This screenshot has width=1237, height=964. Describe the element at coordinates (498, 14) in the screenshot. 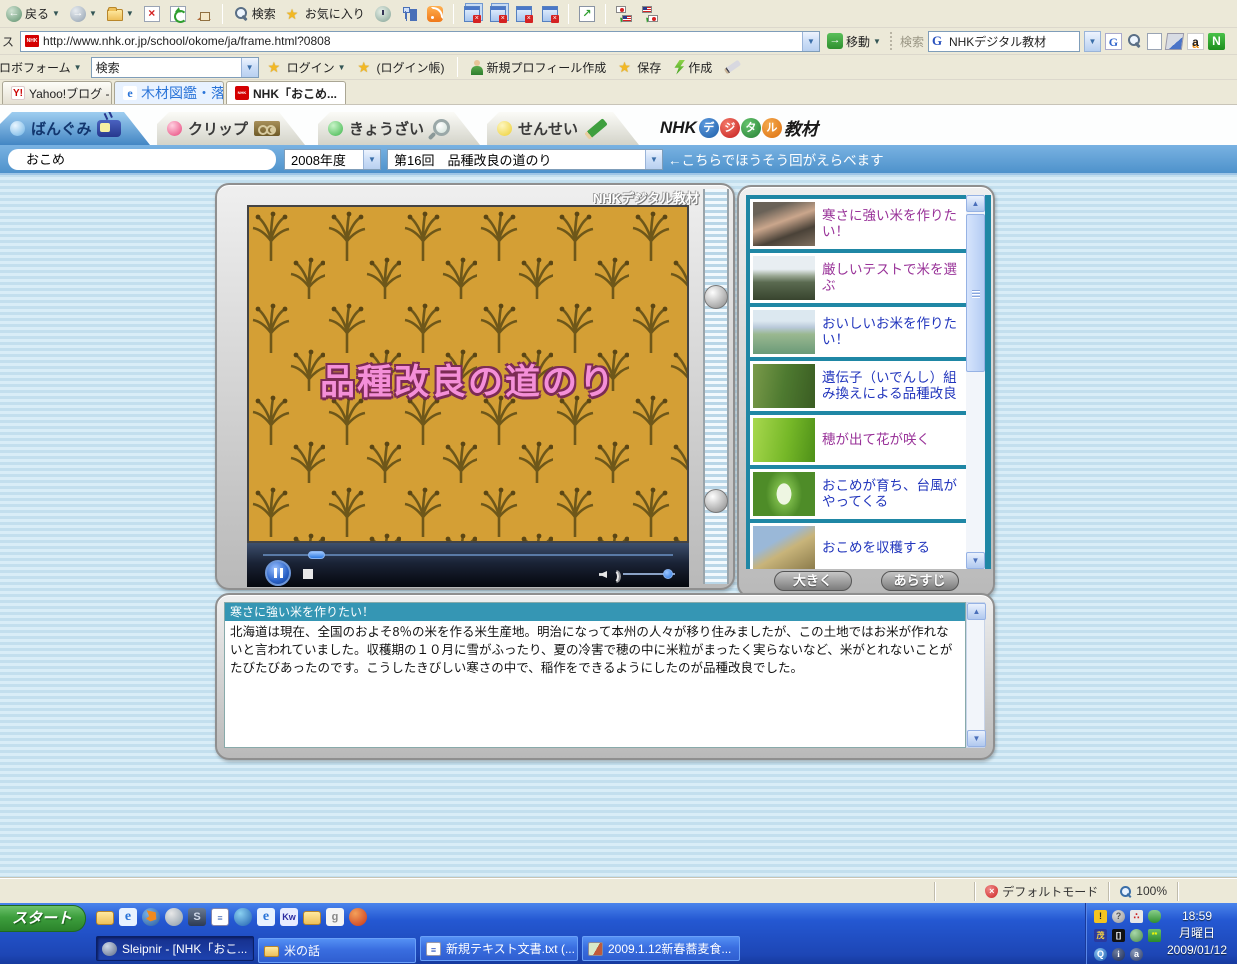

I see `close-others-button` at that location.